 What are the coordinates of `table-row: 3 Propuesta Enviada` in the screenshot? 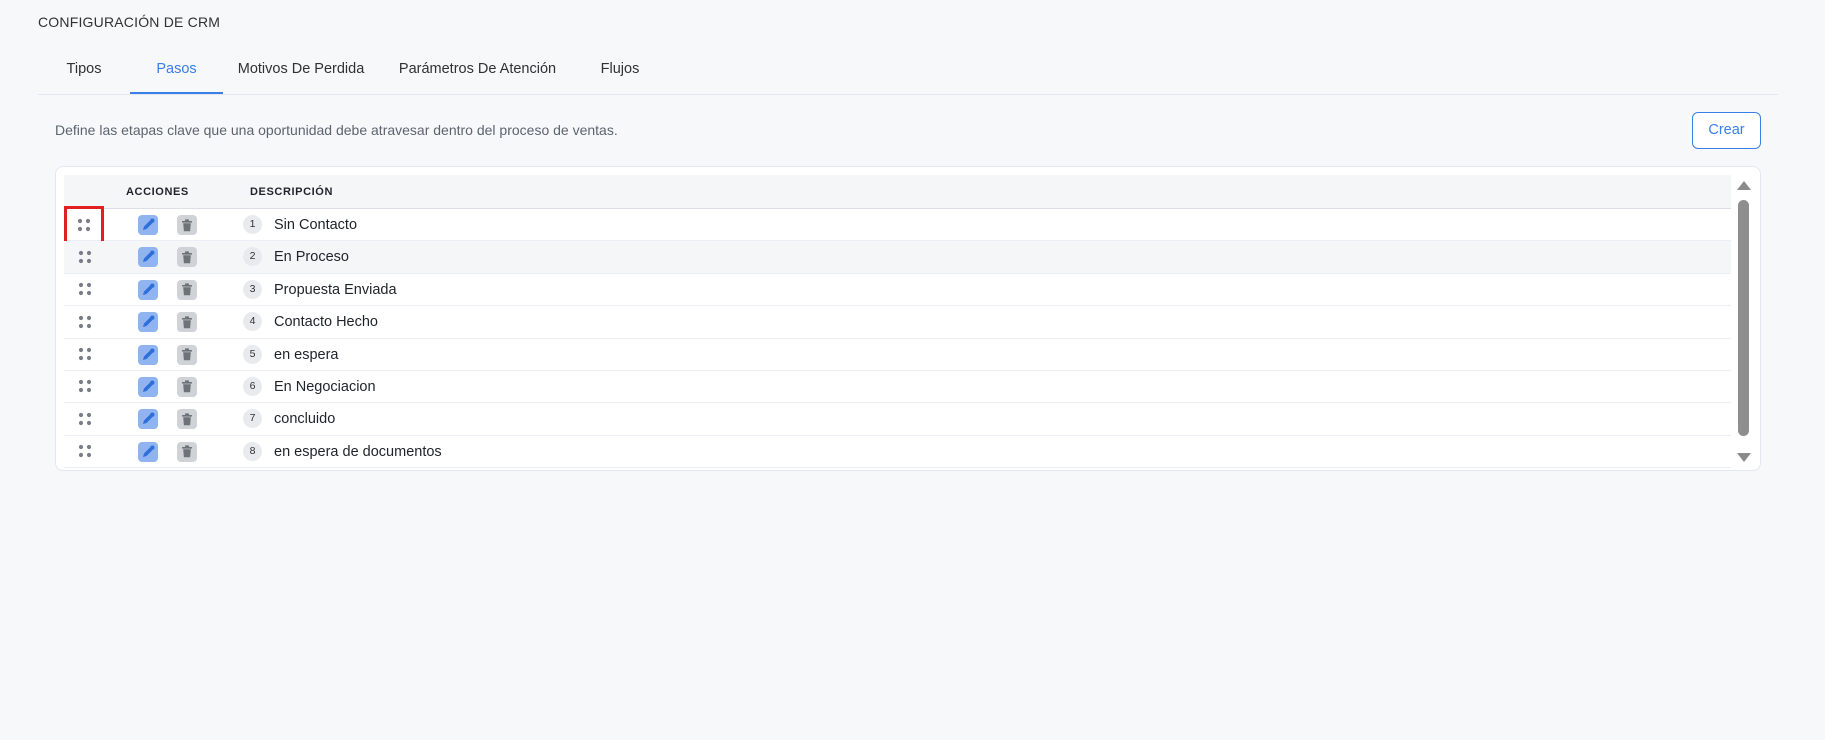 It's located at (897, 290).